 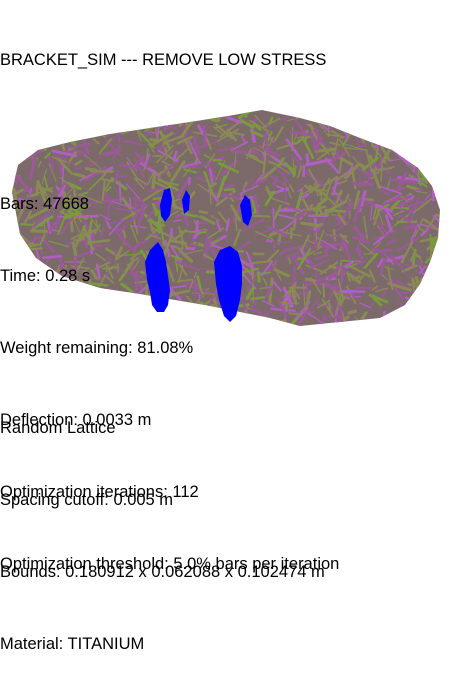 What do you see at coordinates (169, 348) in the screenshot?
I see `weight-remaining: Weight remaining: 81.08%` at bounding box center [169, 348].